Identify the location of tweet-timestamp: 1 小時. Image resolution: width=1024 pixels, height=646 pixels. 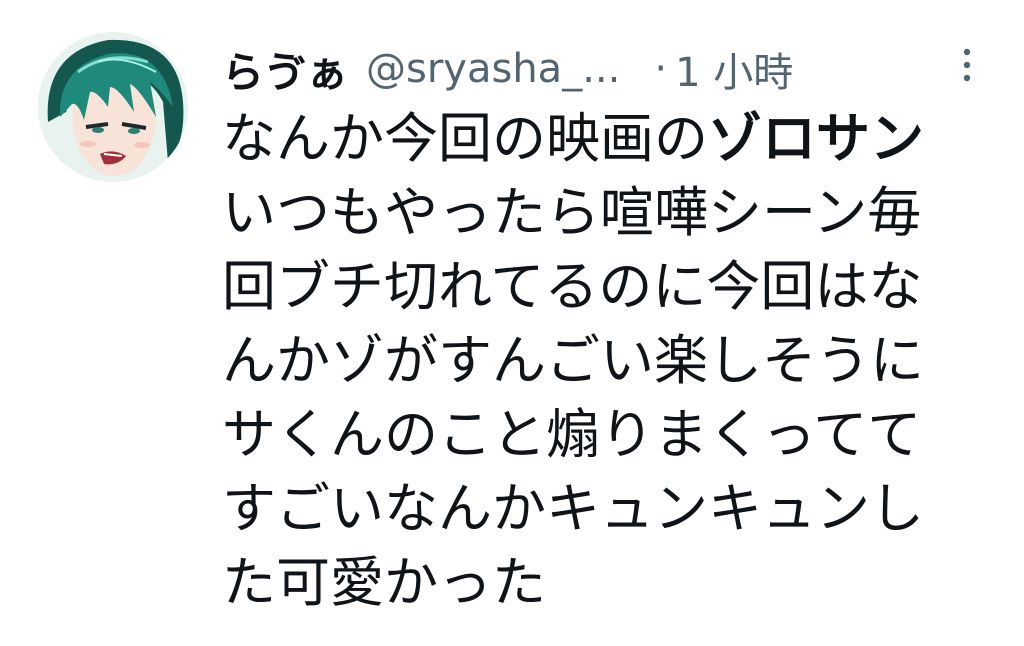
(734, 69).